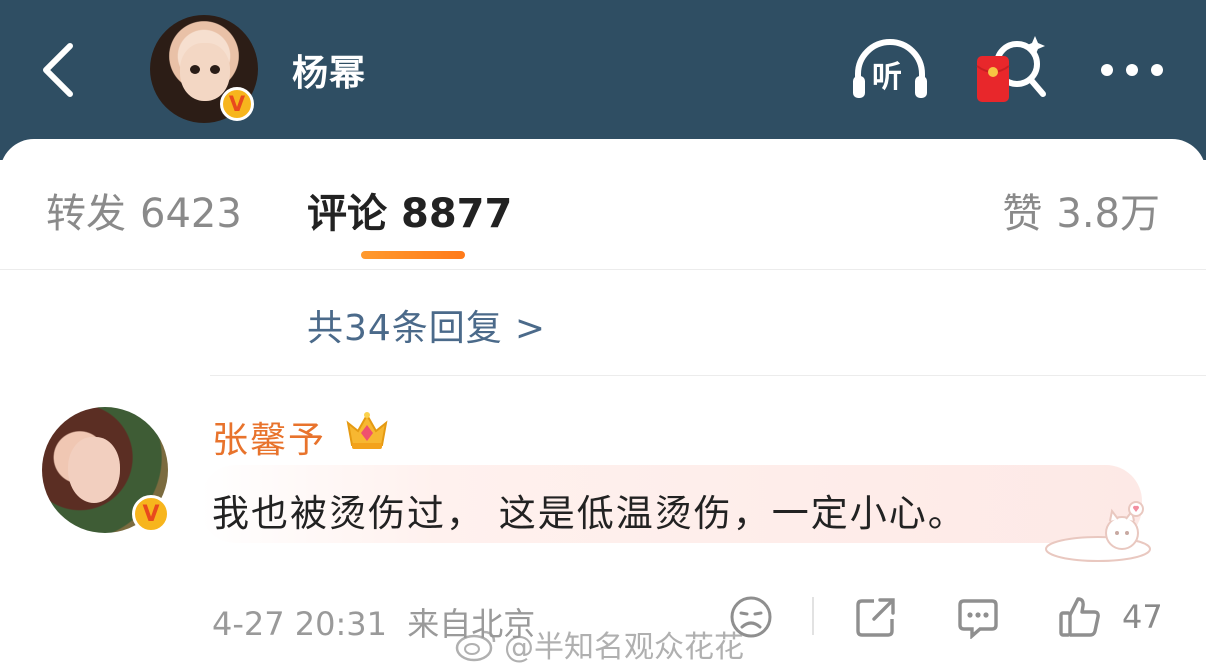 The width and height of the screenshot is (1206, 670). I want to click on like-count: 47, so click(1142, 617).